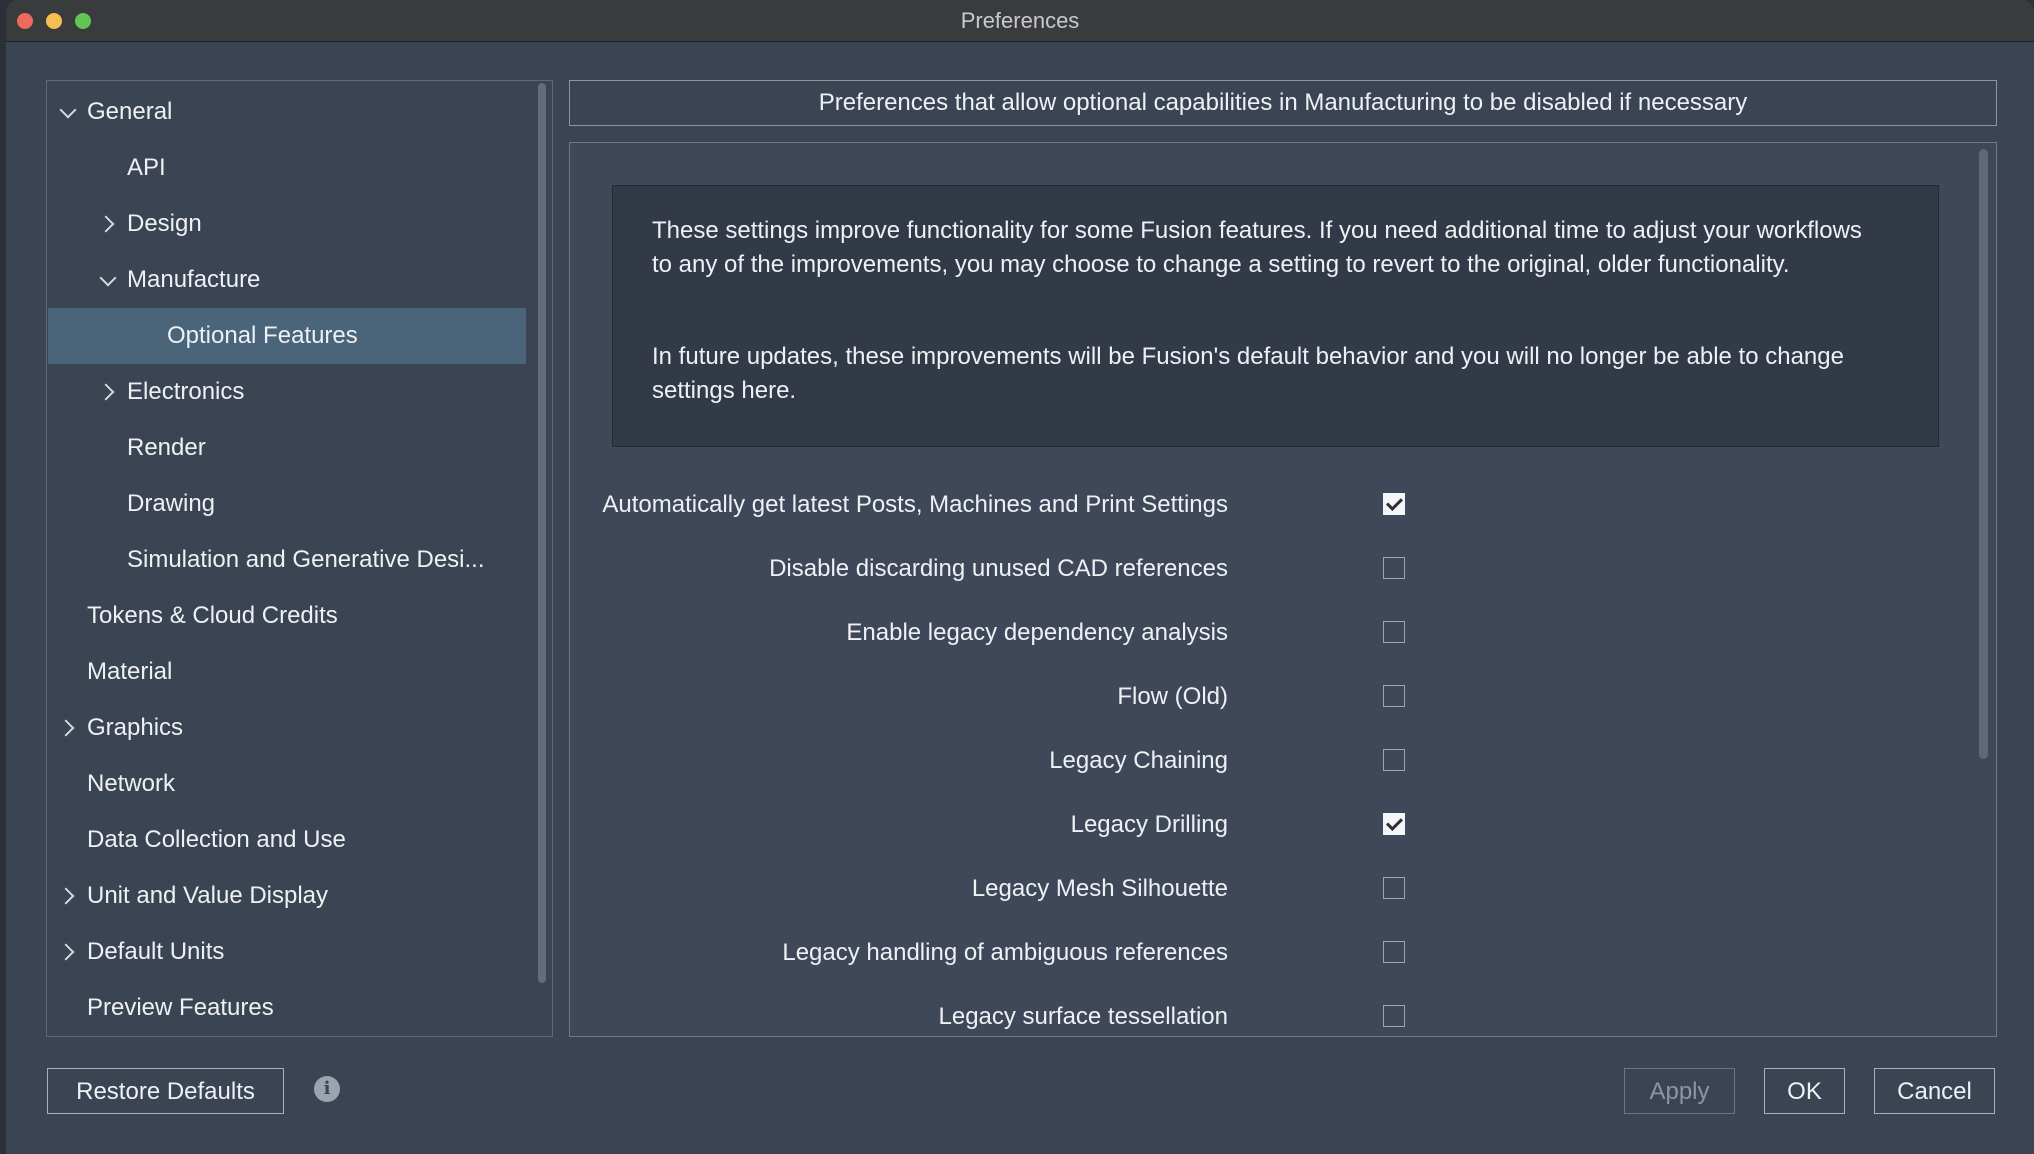 The height and width of the screenshot is (1154, 2034). Describe the element at coordinates (287, 728) in the screenshot. I see `tree-item-graphics: Graphics` at that location.